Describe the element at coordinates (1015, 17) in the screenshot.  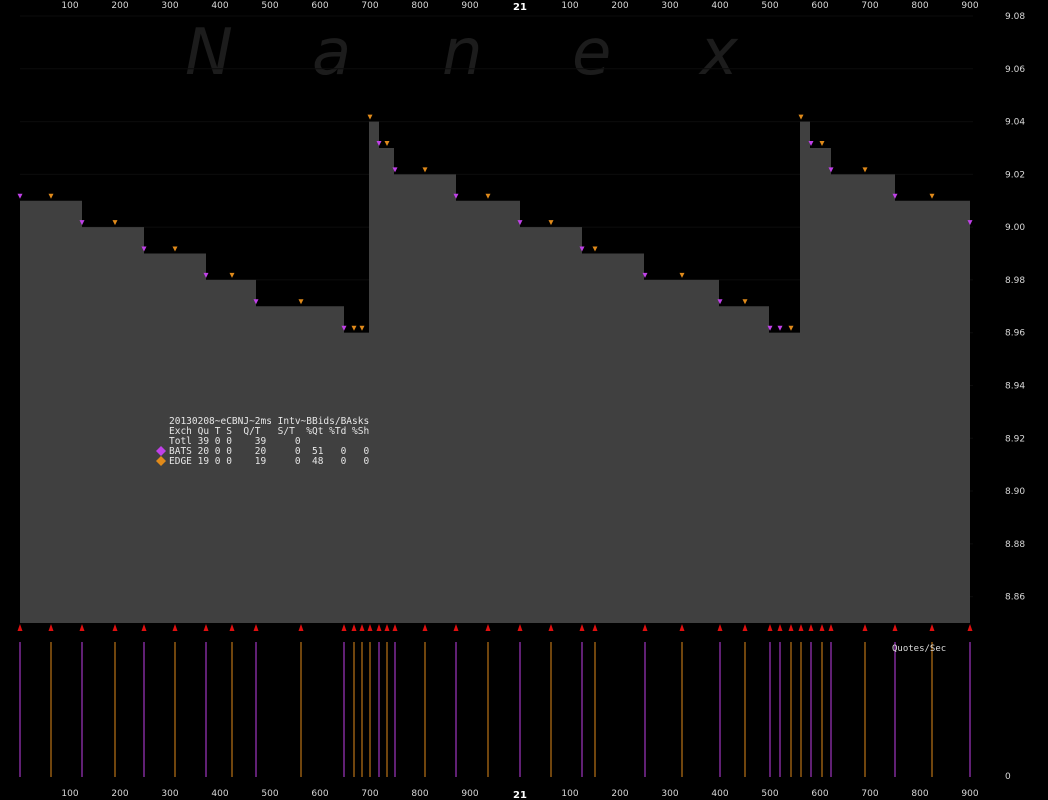
I see `y-tick-label: 9.08` at that location.